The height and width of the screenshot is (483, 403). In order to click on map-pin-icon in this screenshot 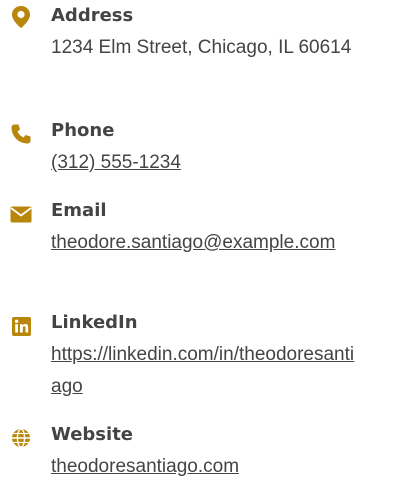, I will do `click(21, 17)`.